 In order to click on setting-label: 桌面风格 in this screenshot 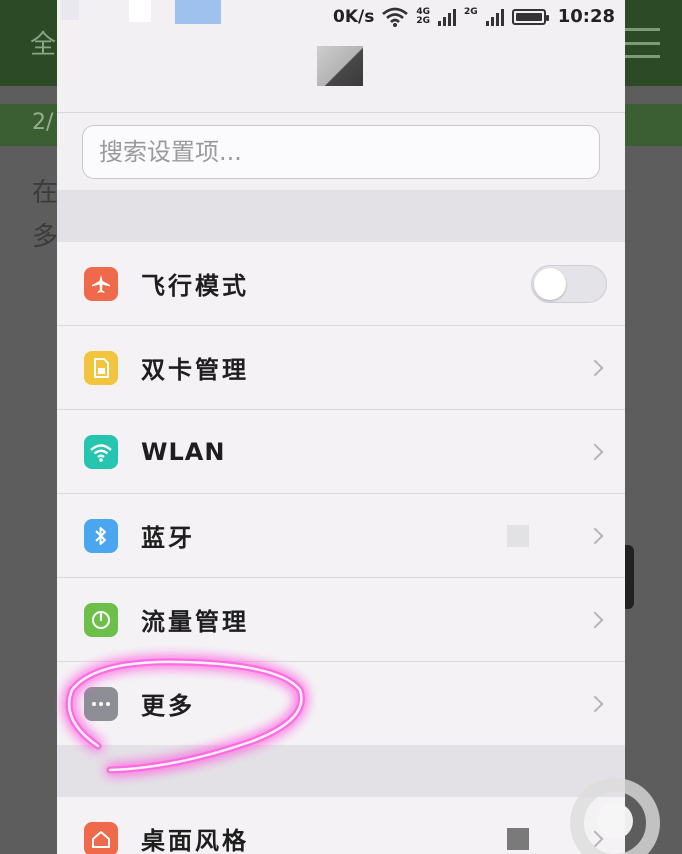, I will do `click(195, 840)`.